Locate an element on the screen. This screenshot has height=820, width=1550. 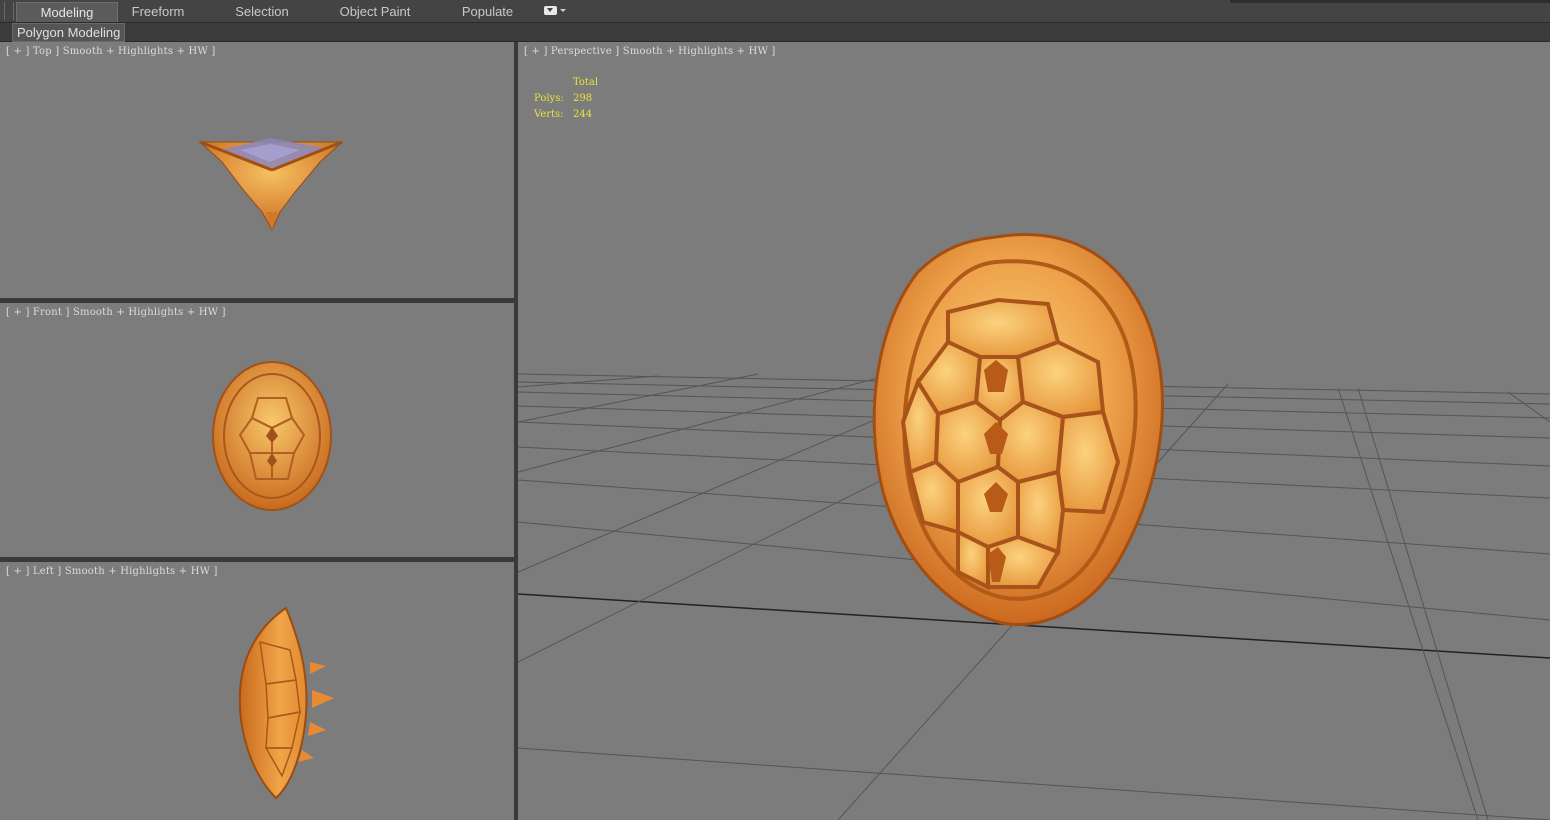
viewport-top: [ + ] Top ] Smooth + Highlights + HW ] is located at coordinates (257, 170).